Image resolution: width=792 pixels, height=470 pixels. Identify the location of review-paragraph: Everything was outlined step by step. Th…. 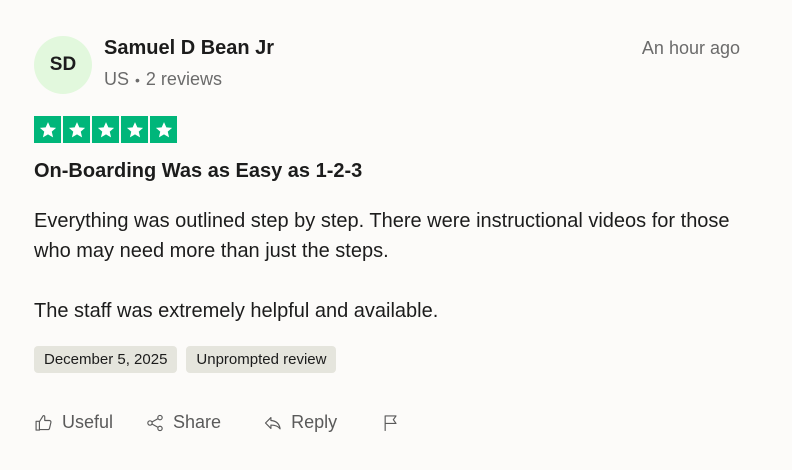
(382, 236).